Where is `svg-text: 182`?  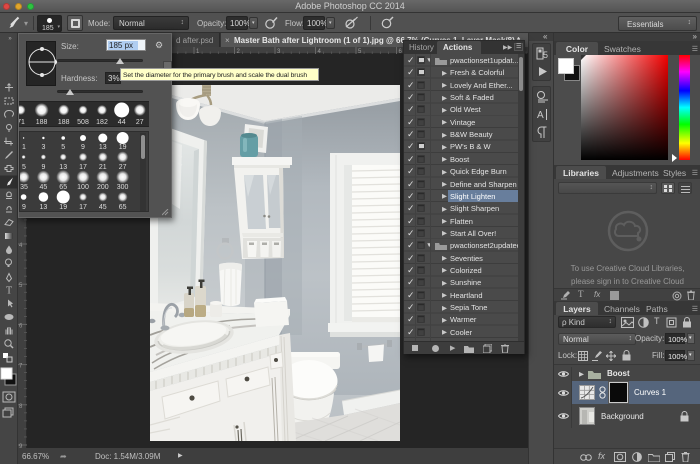
svg-text: 182 is located at coordinates (102, 122).